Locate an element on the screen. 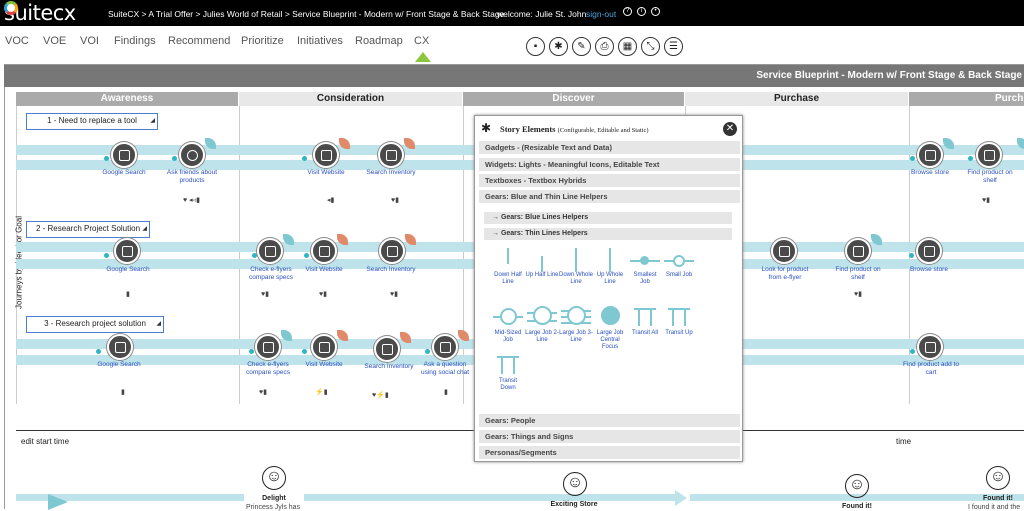 This screenshot has height=511, width=1024. print-icon: ⎙ is located at coordinates (604, 46).